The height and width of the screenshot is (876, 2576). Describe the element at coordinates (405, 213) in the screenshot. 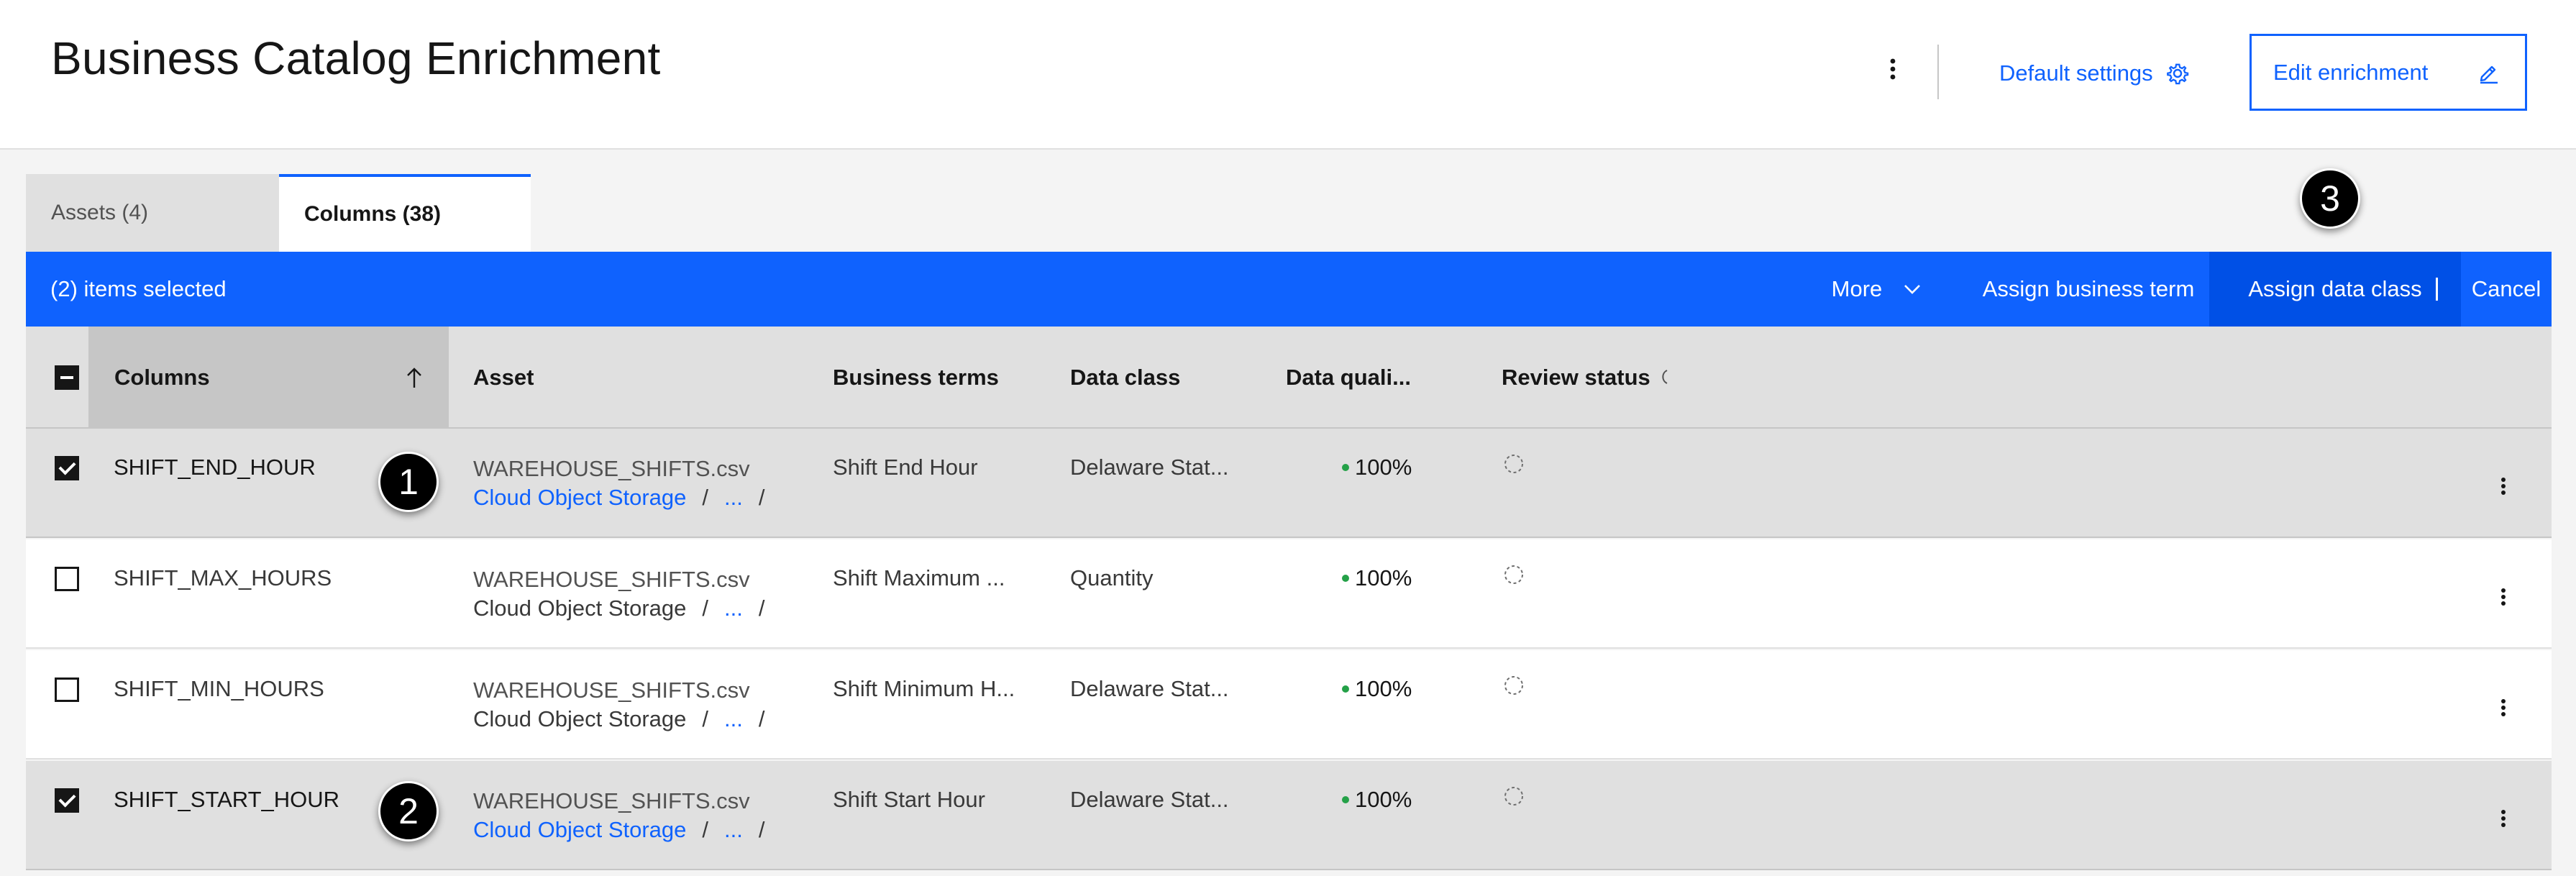

I see `tab-columns: Columns (38)` at that location.